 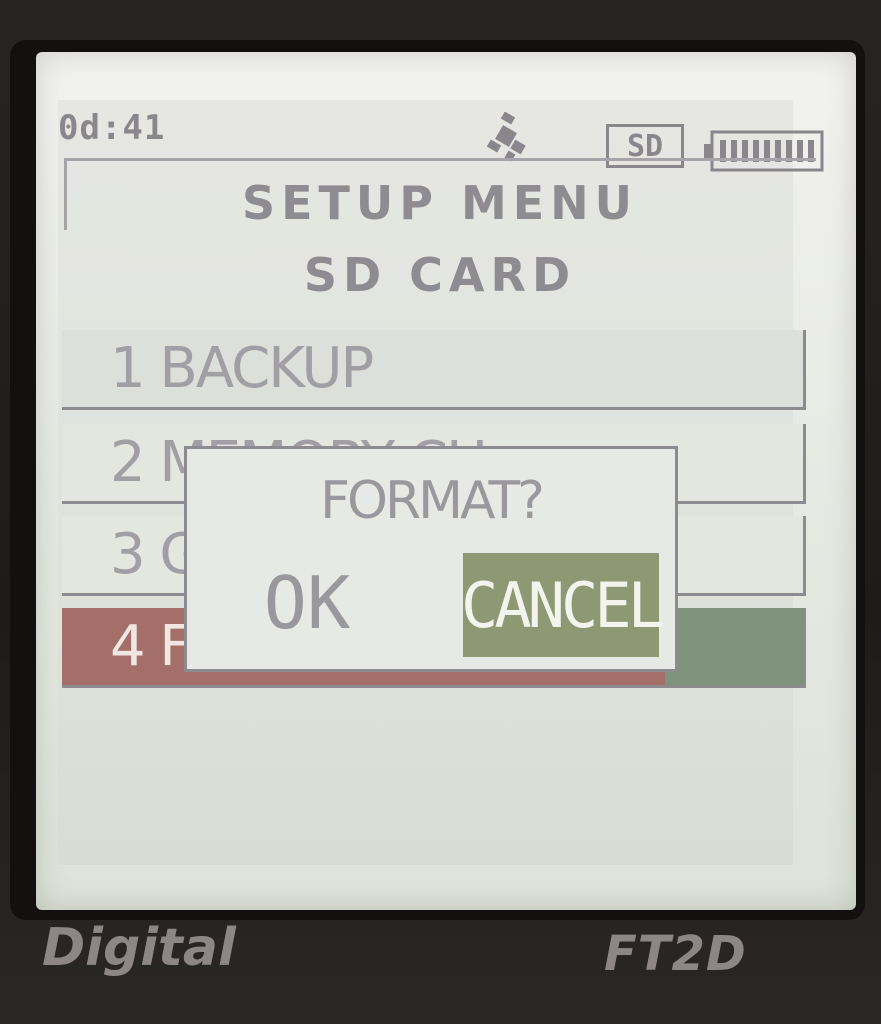 What do you see at coordinates (307, 603) in the screenshot?
I see `ok-button: OK` at bounding box center [307, 603].